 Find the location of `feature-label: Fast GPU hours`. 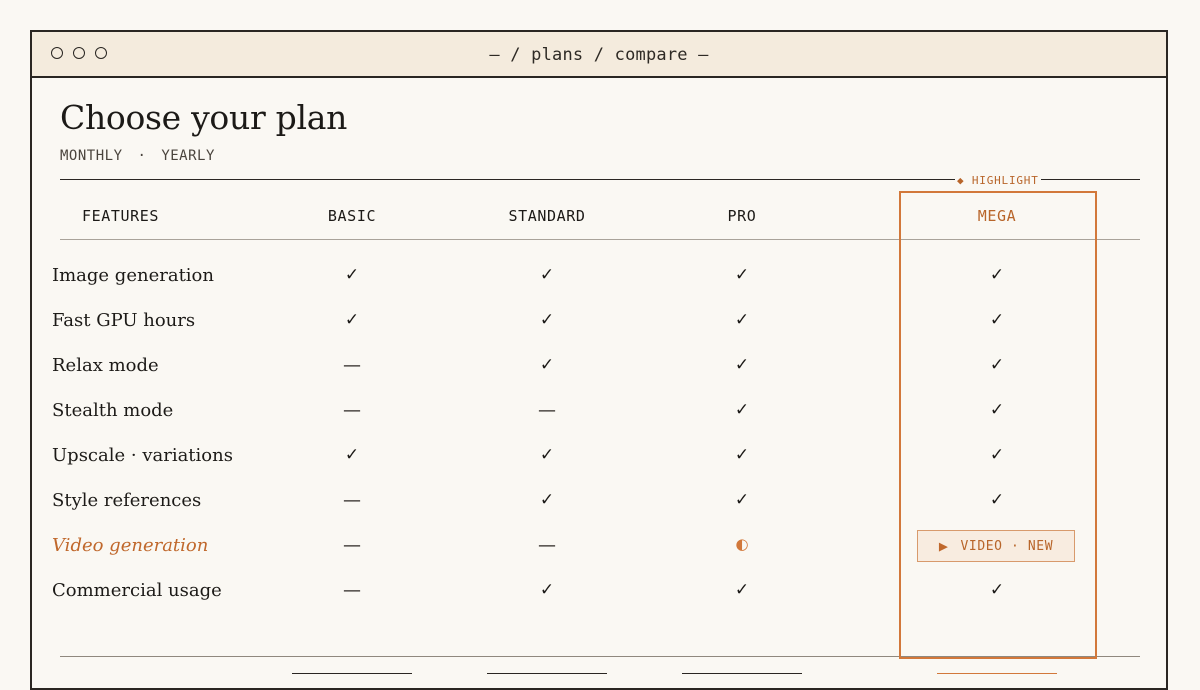

feature-label: Fast GPU hours is located at coordinates (124, 320).